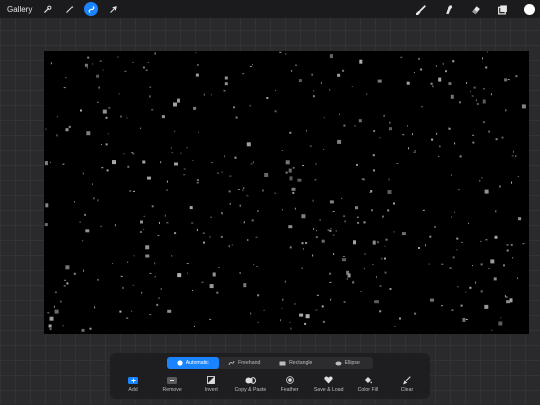 This screenshot has width=540, height=405. What do you see at coordinates (69, 9) in the screenshot?
I see `magic-wand-icon` at bounding box center [69, 9].